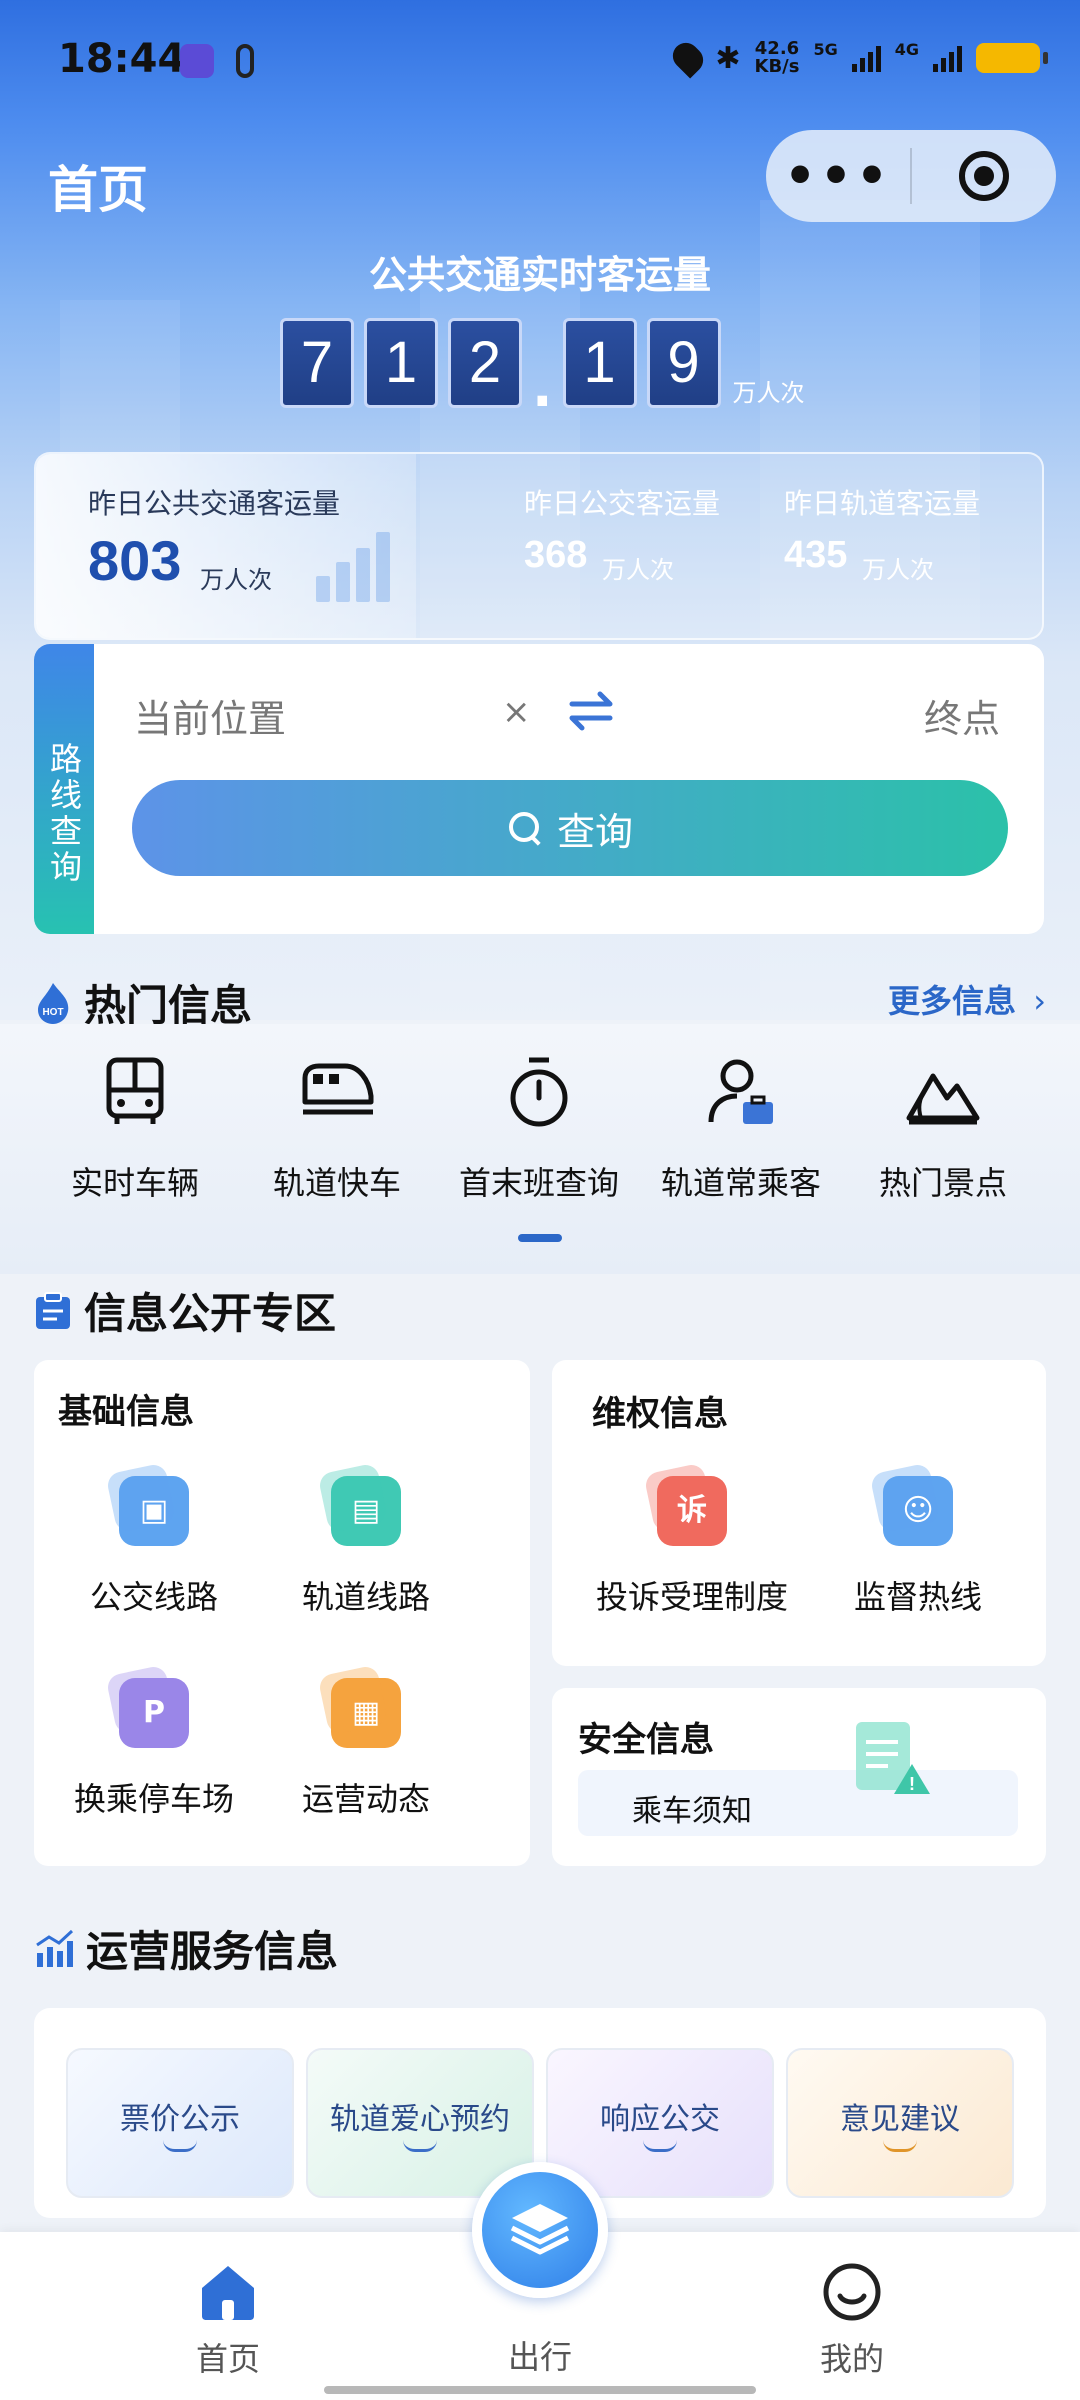 The height and width of the screenshot is (2400, 1080). I want to click on home-icon, so click(228, 2293).